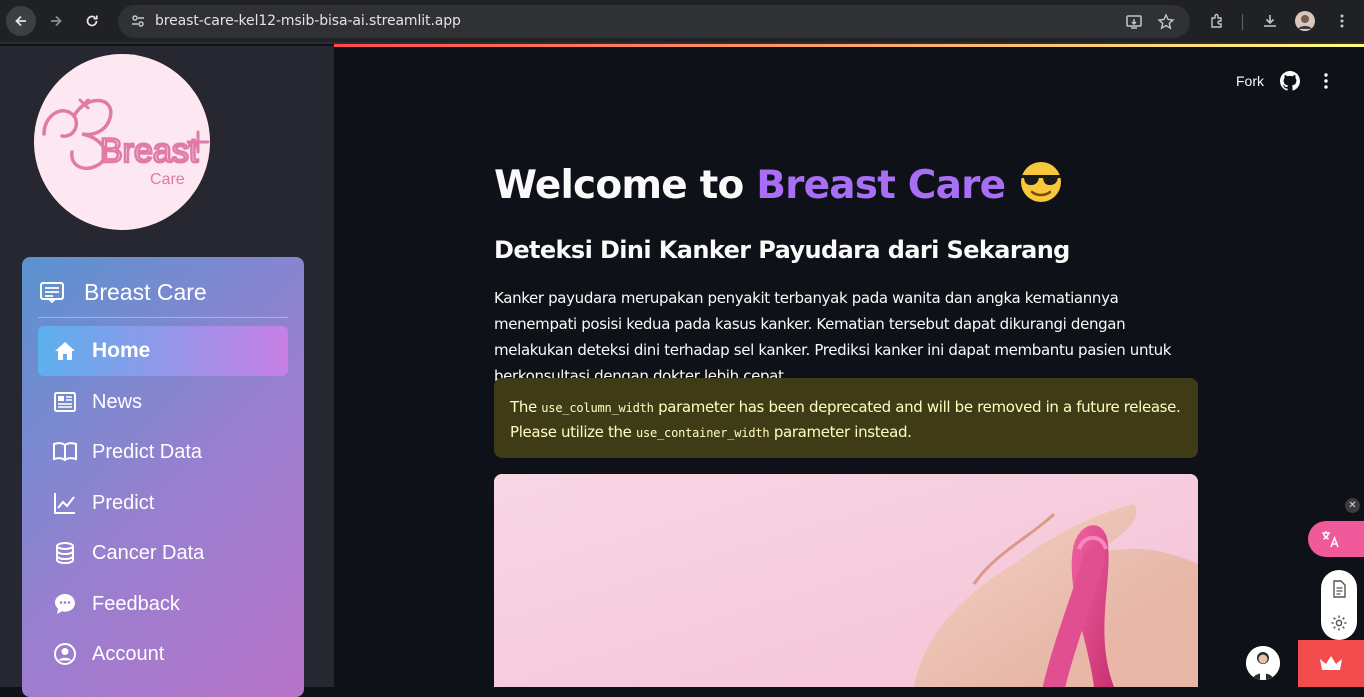 The height and width of the screenshot is (697, 1364). What do you see at coordinates (1339, 605) in the screenshot?
I see `floating-tools-panel` at bounding box center [1339, 605].